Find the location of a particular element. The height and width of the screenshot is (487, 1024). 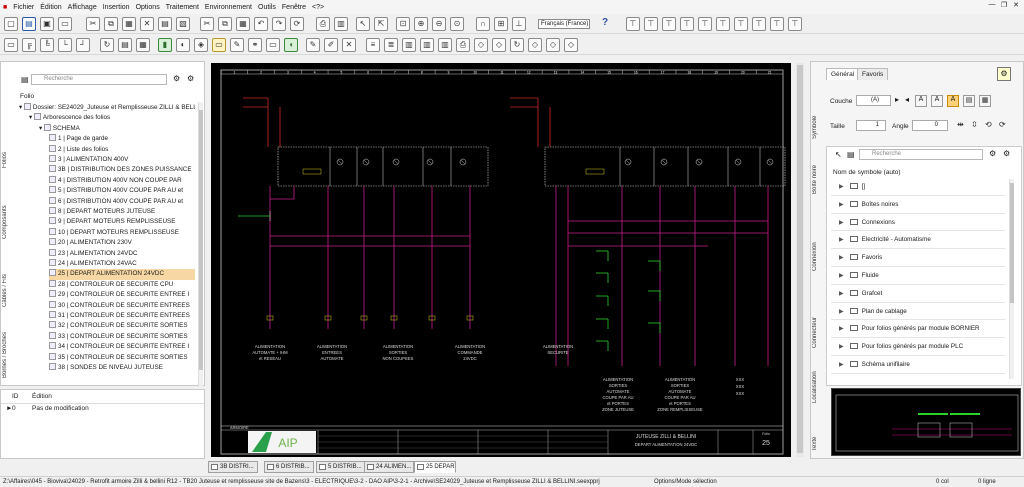

angle-input: 0 is located at coordinates (930, 125).